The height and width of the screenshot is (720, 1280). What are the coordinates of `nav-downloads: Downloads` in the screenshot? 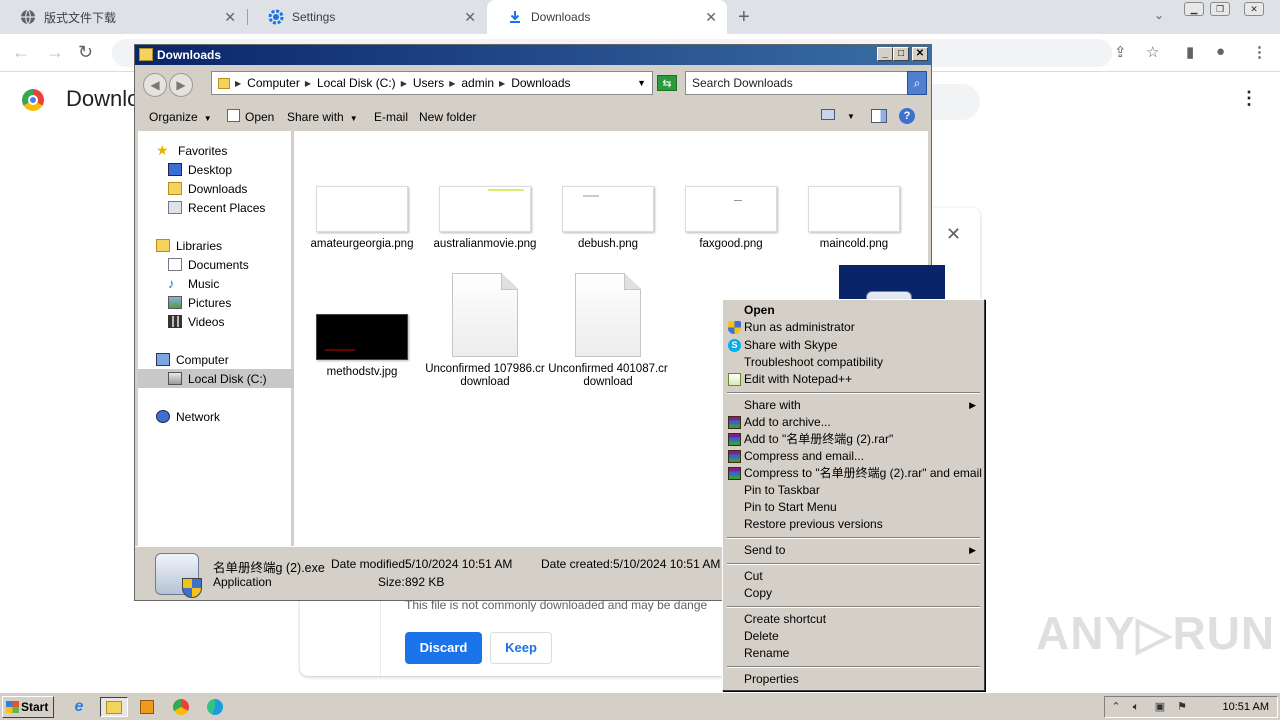 It's located at (207, 188).